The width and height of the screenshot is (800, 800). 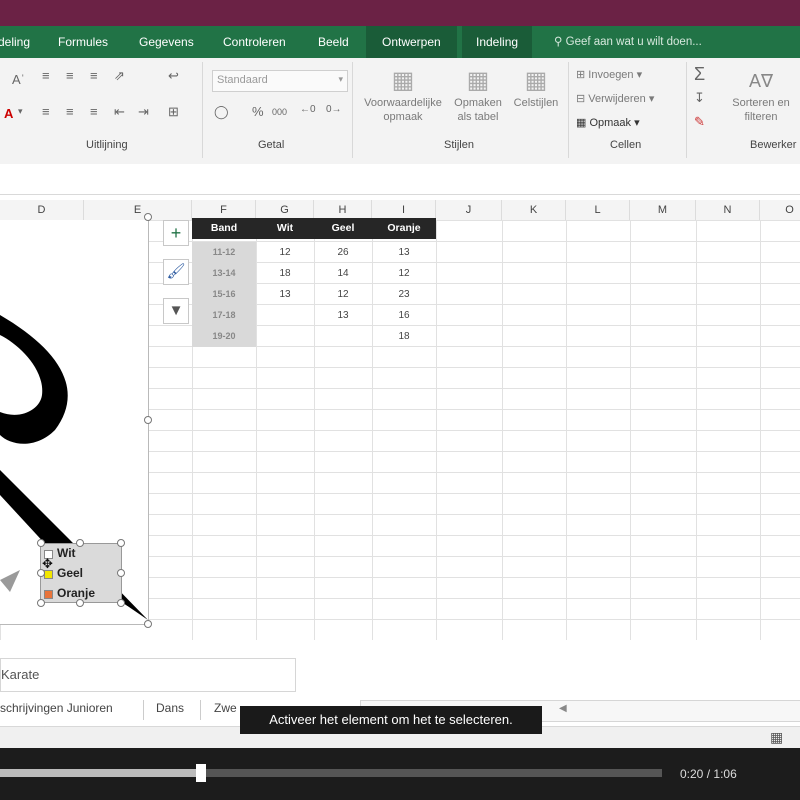 What do you see at coordinates (94, 75) in the screenshot?
I see `align-bottom-icon: ≡` at bounding box center [94, 75].